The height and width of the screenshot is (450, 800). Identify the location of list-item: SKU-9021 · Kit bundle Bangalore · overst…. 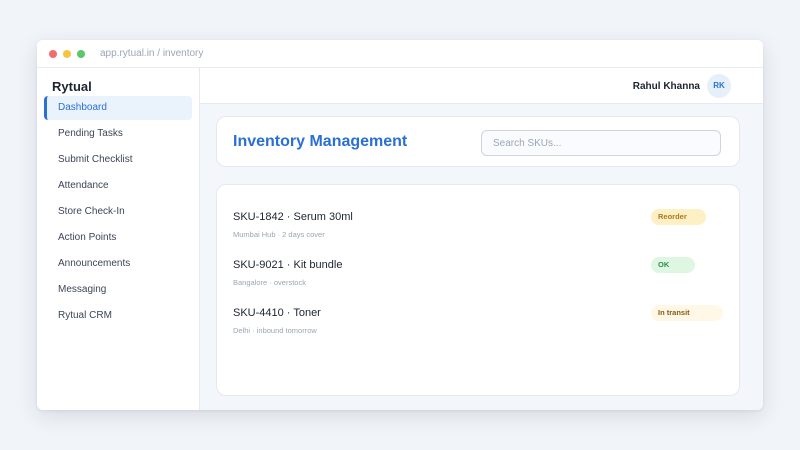
(479, 278).